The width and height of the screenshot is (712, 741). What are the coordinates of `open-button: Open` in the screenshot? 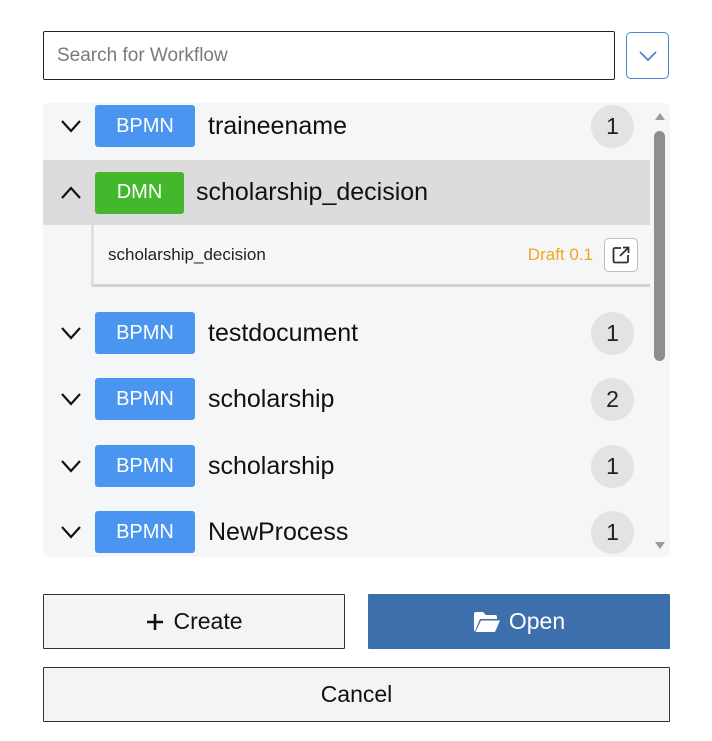 It's located at (519, 621).